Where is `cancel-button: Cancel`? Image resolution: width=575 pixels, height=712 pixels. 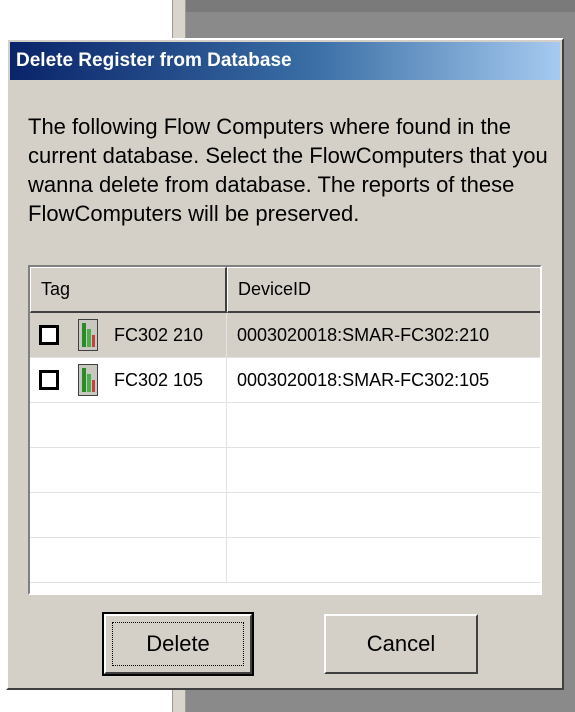 cancel-button: Cancel is located at coordinates (401, 644).